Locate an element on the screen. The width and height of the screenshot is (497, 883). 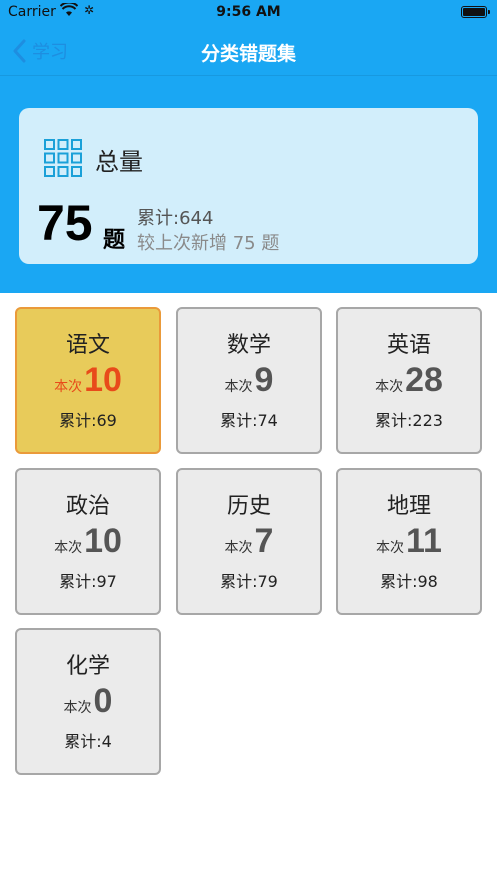
navigation-bar: 学习 分类错题集 is located at coordinates (248, 51).